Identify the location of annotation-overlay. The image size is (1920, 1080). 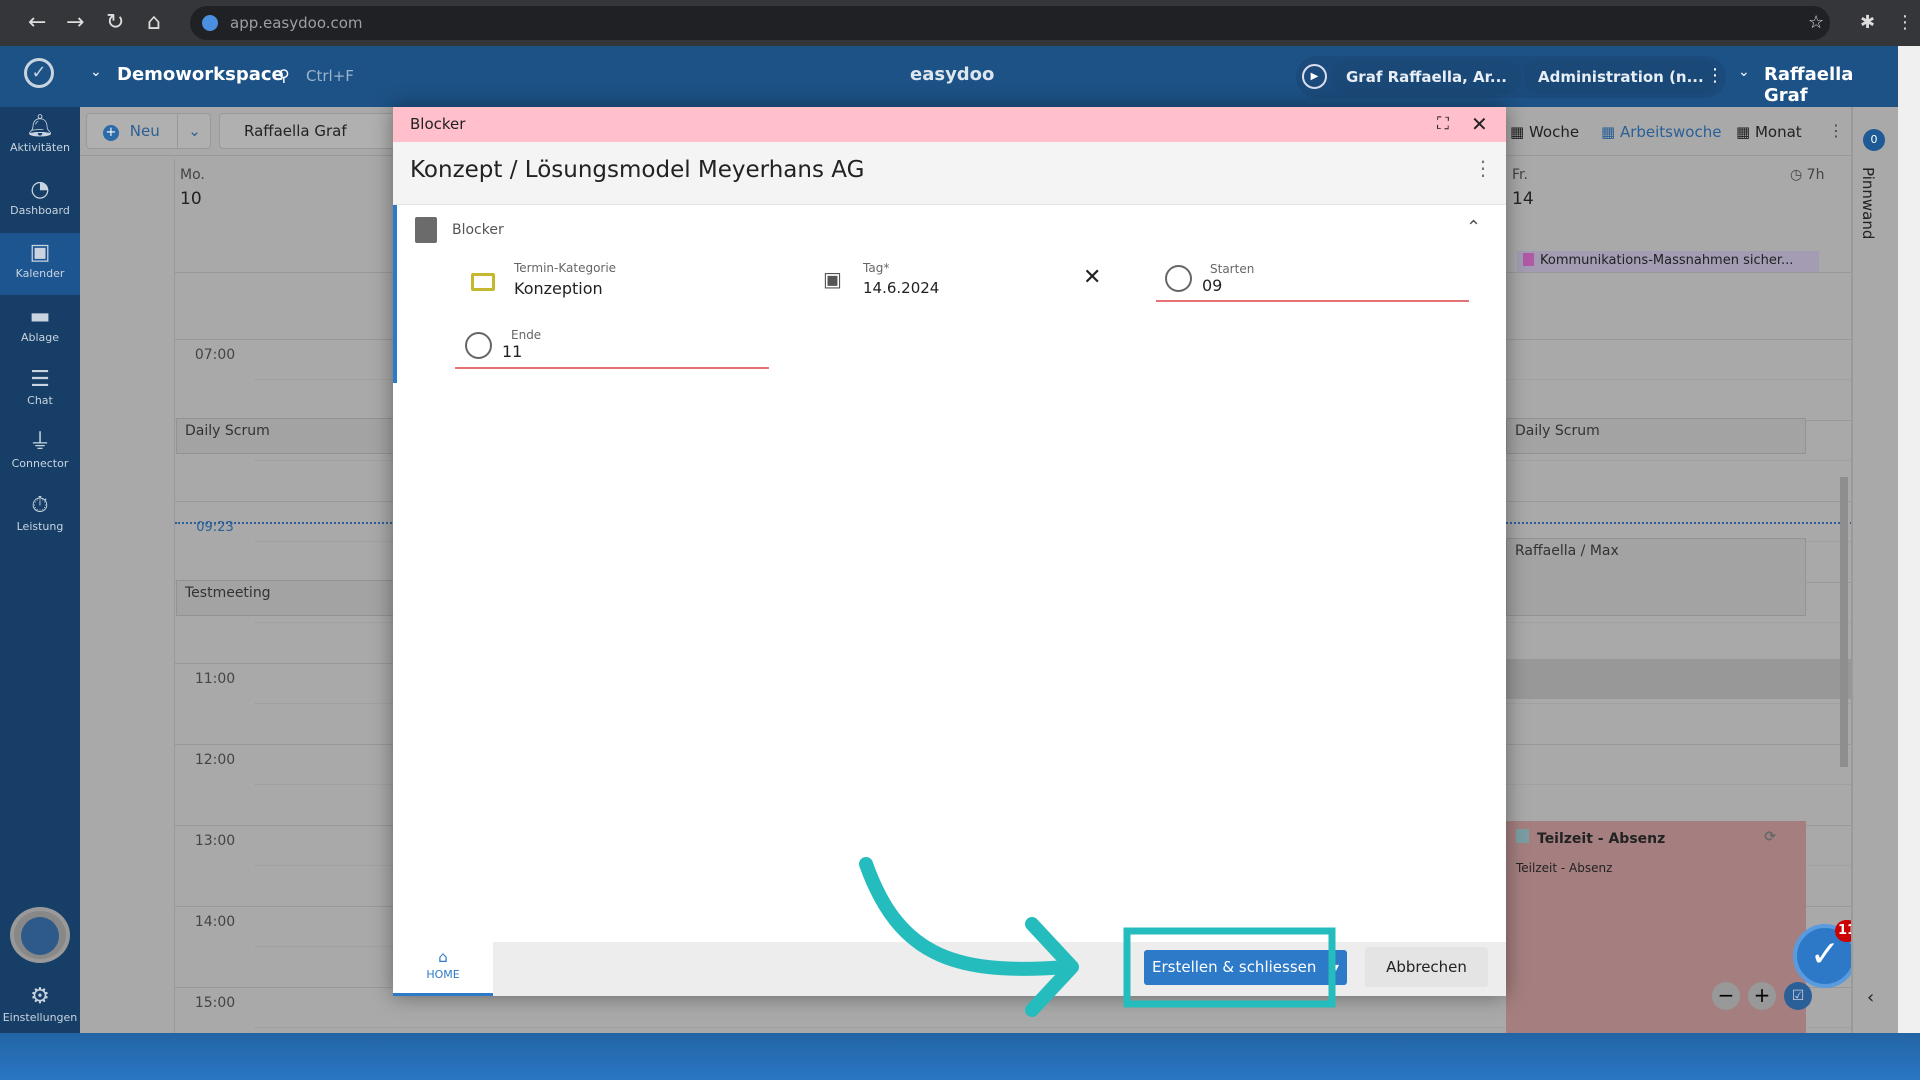
(1097, 937).